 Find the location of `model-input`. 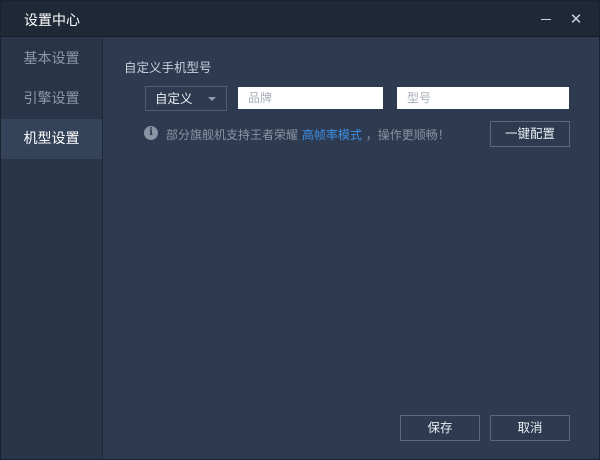

model-input is located at coordinates (483, 98).